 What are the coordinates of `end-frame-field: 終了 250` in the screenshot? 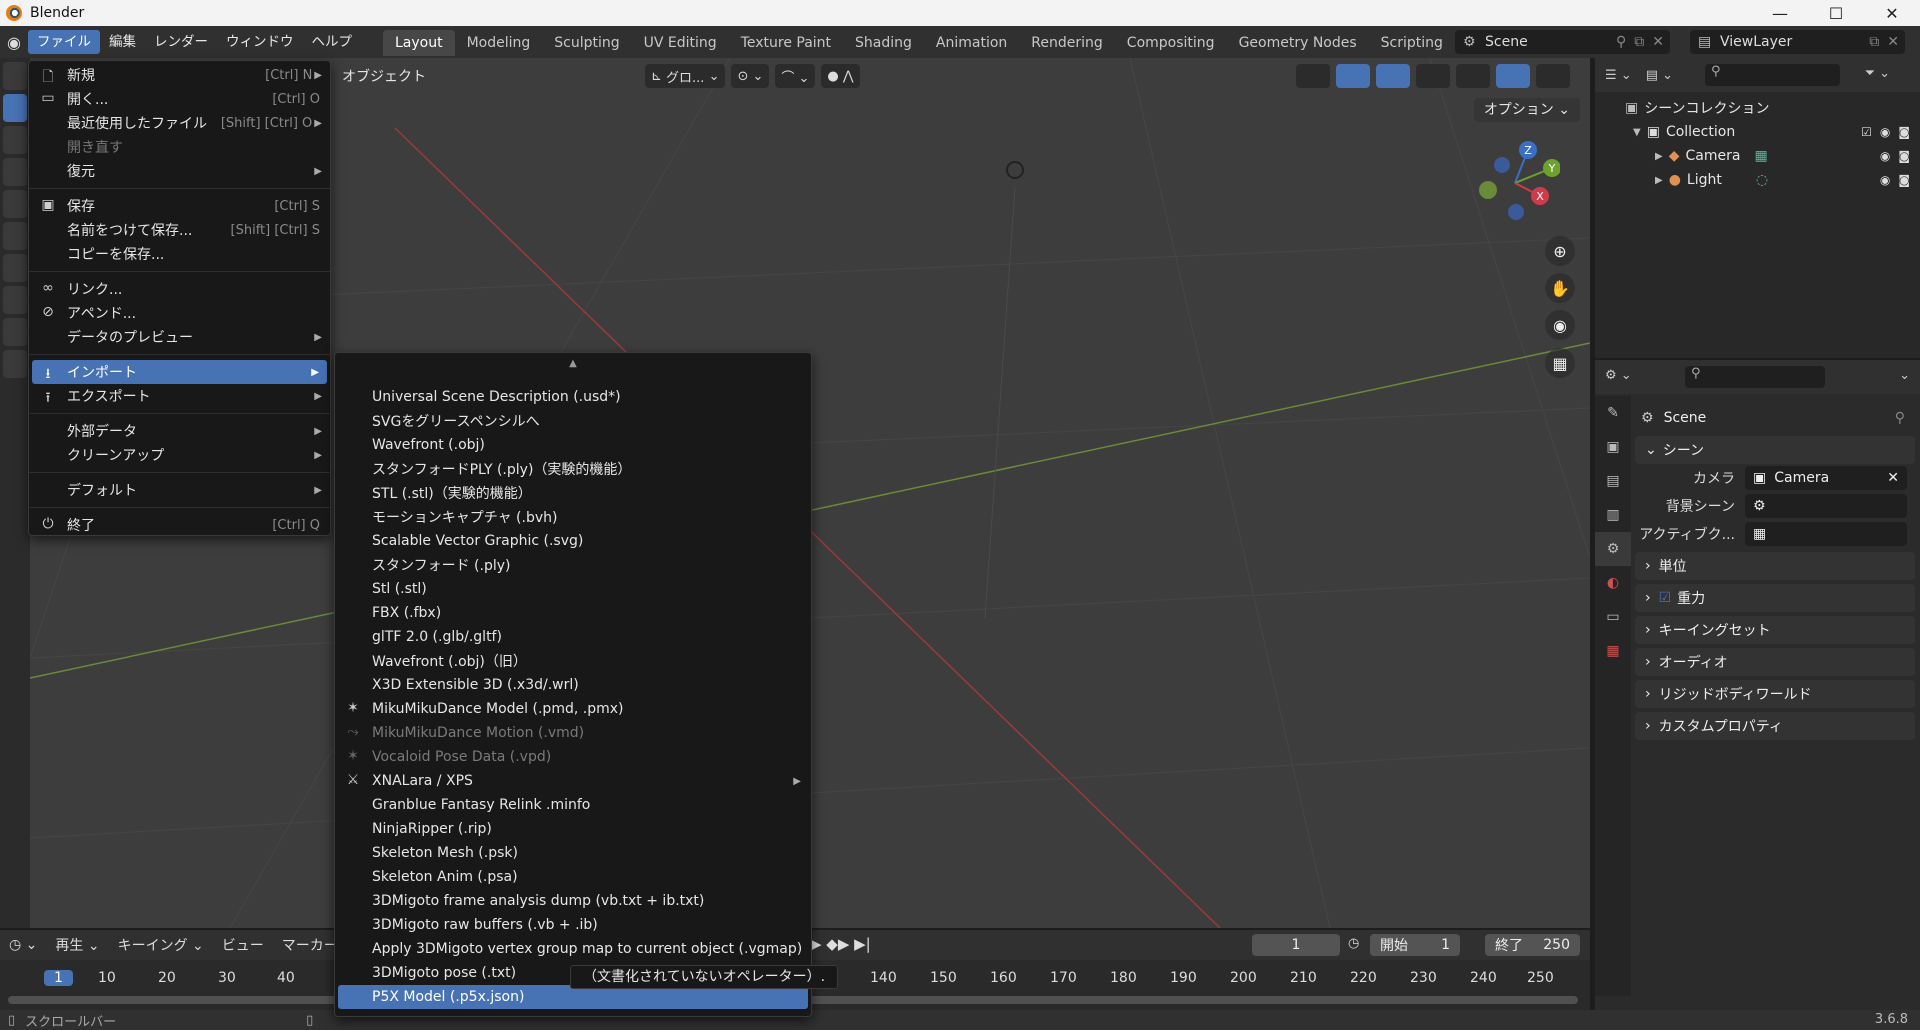 It's located at (1532, 945).